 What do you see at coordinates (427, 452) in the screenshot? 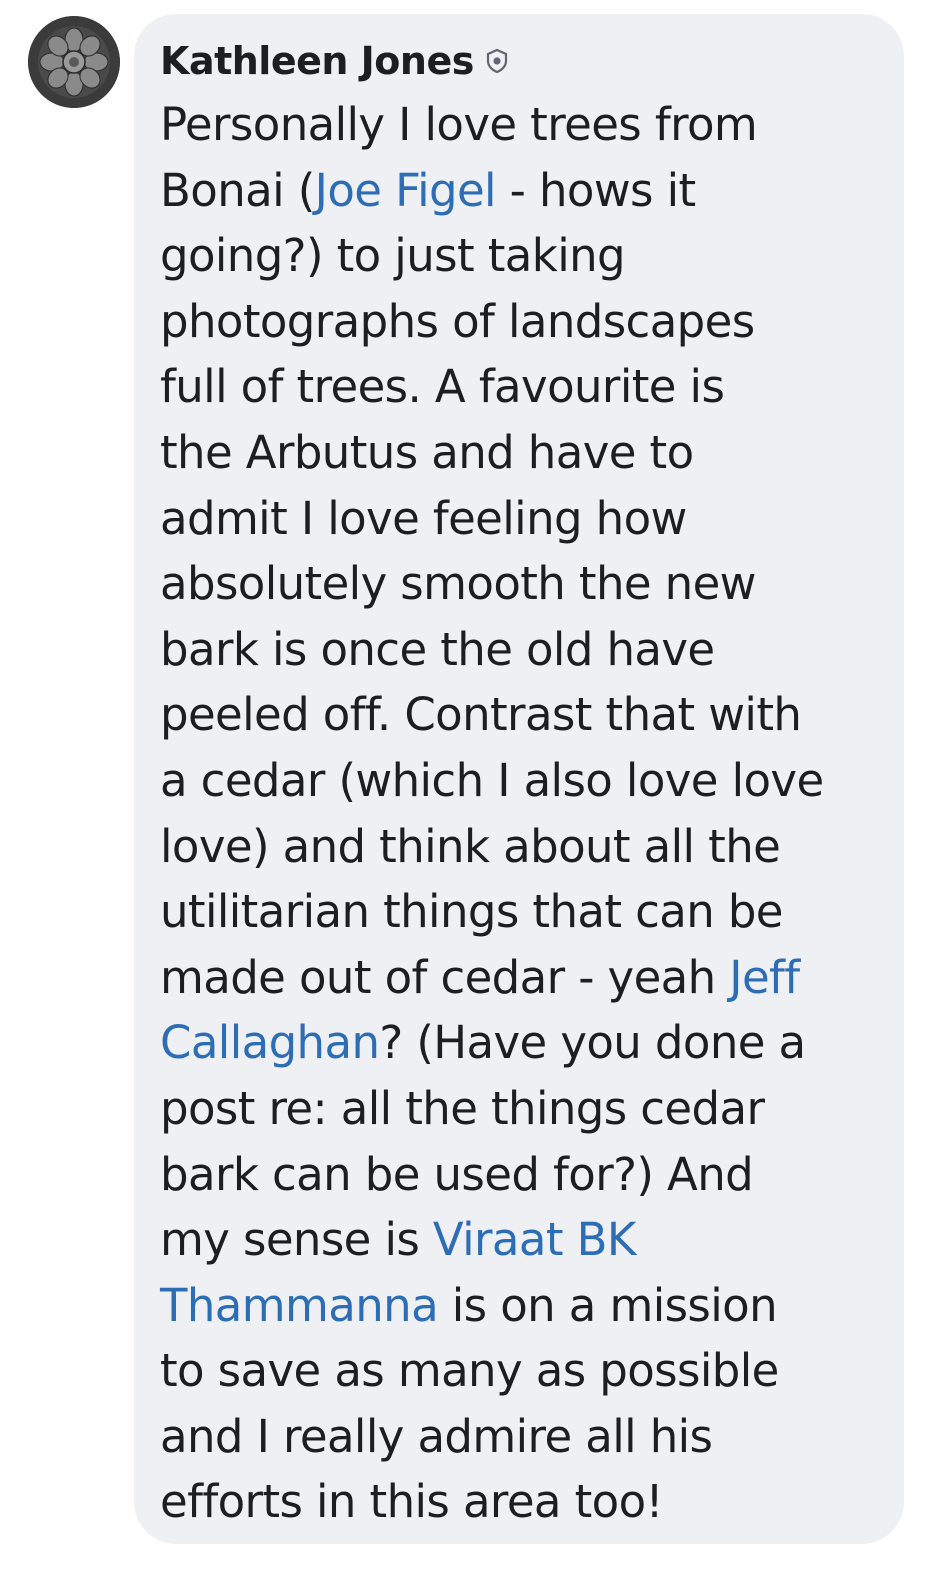
I see `comment-text-segment: the Arbutus and have to` at bounding box center [427, 452].